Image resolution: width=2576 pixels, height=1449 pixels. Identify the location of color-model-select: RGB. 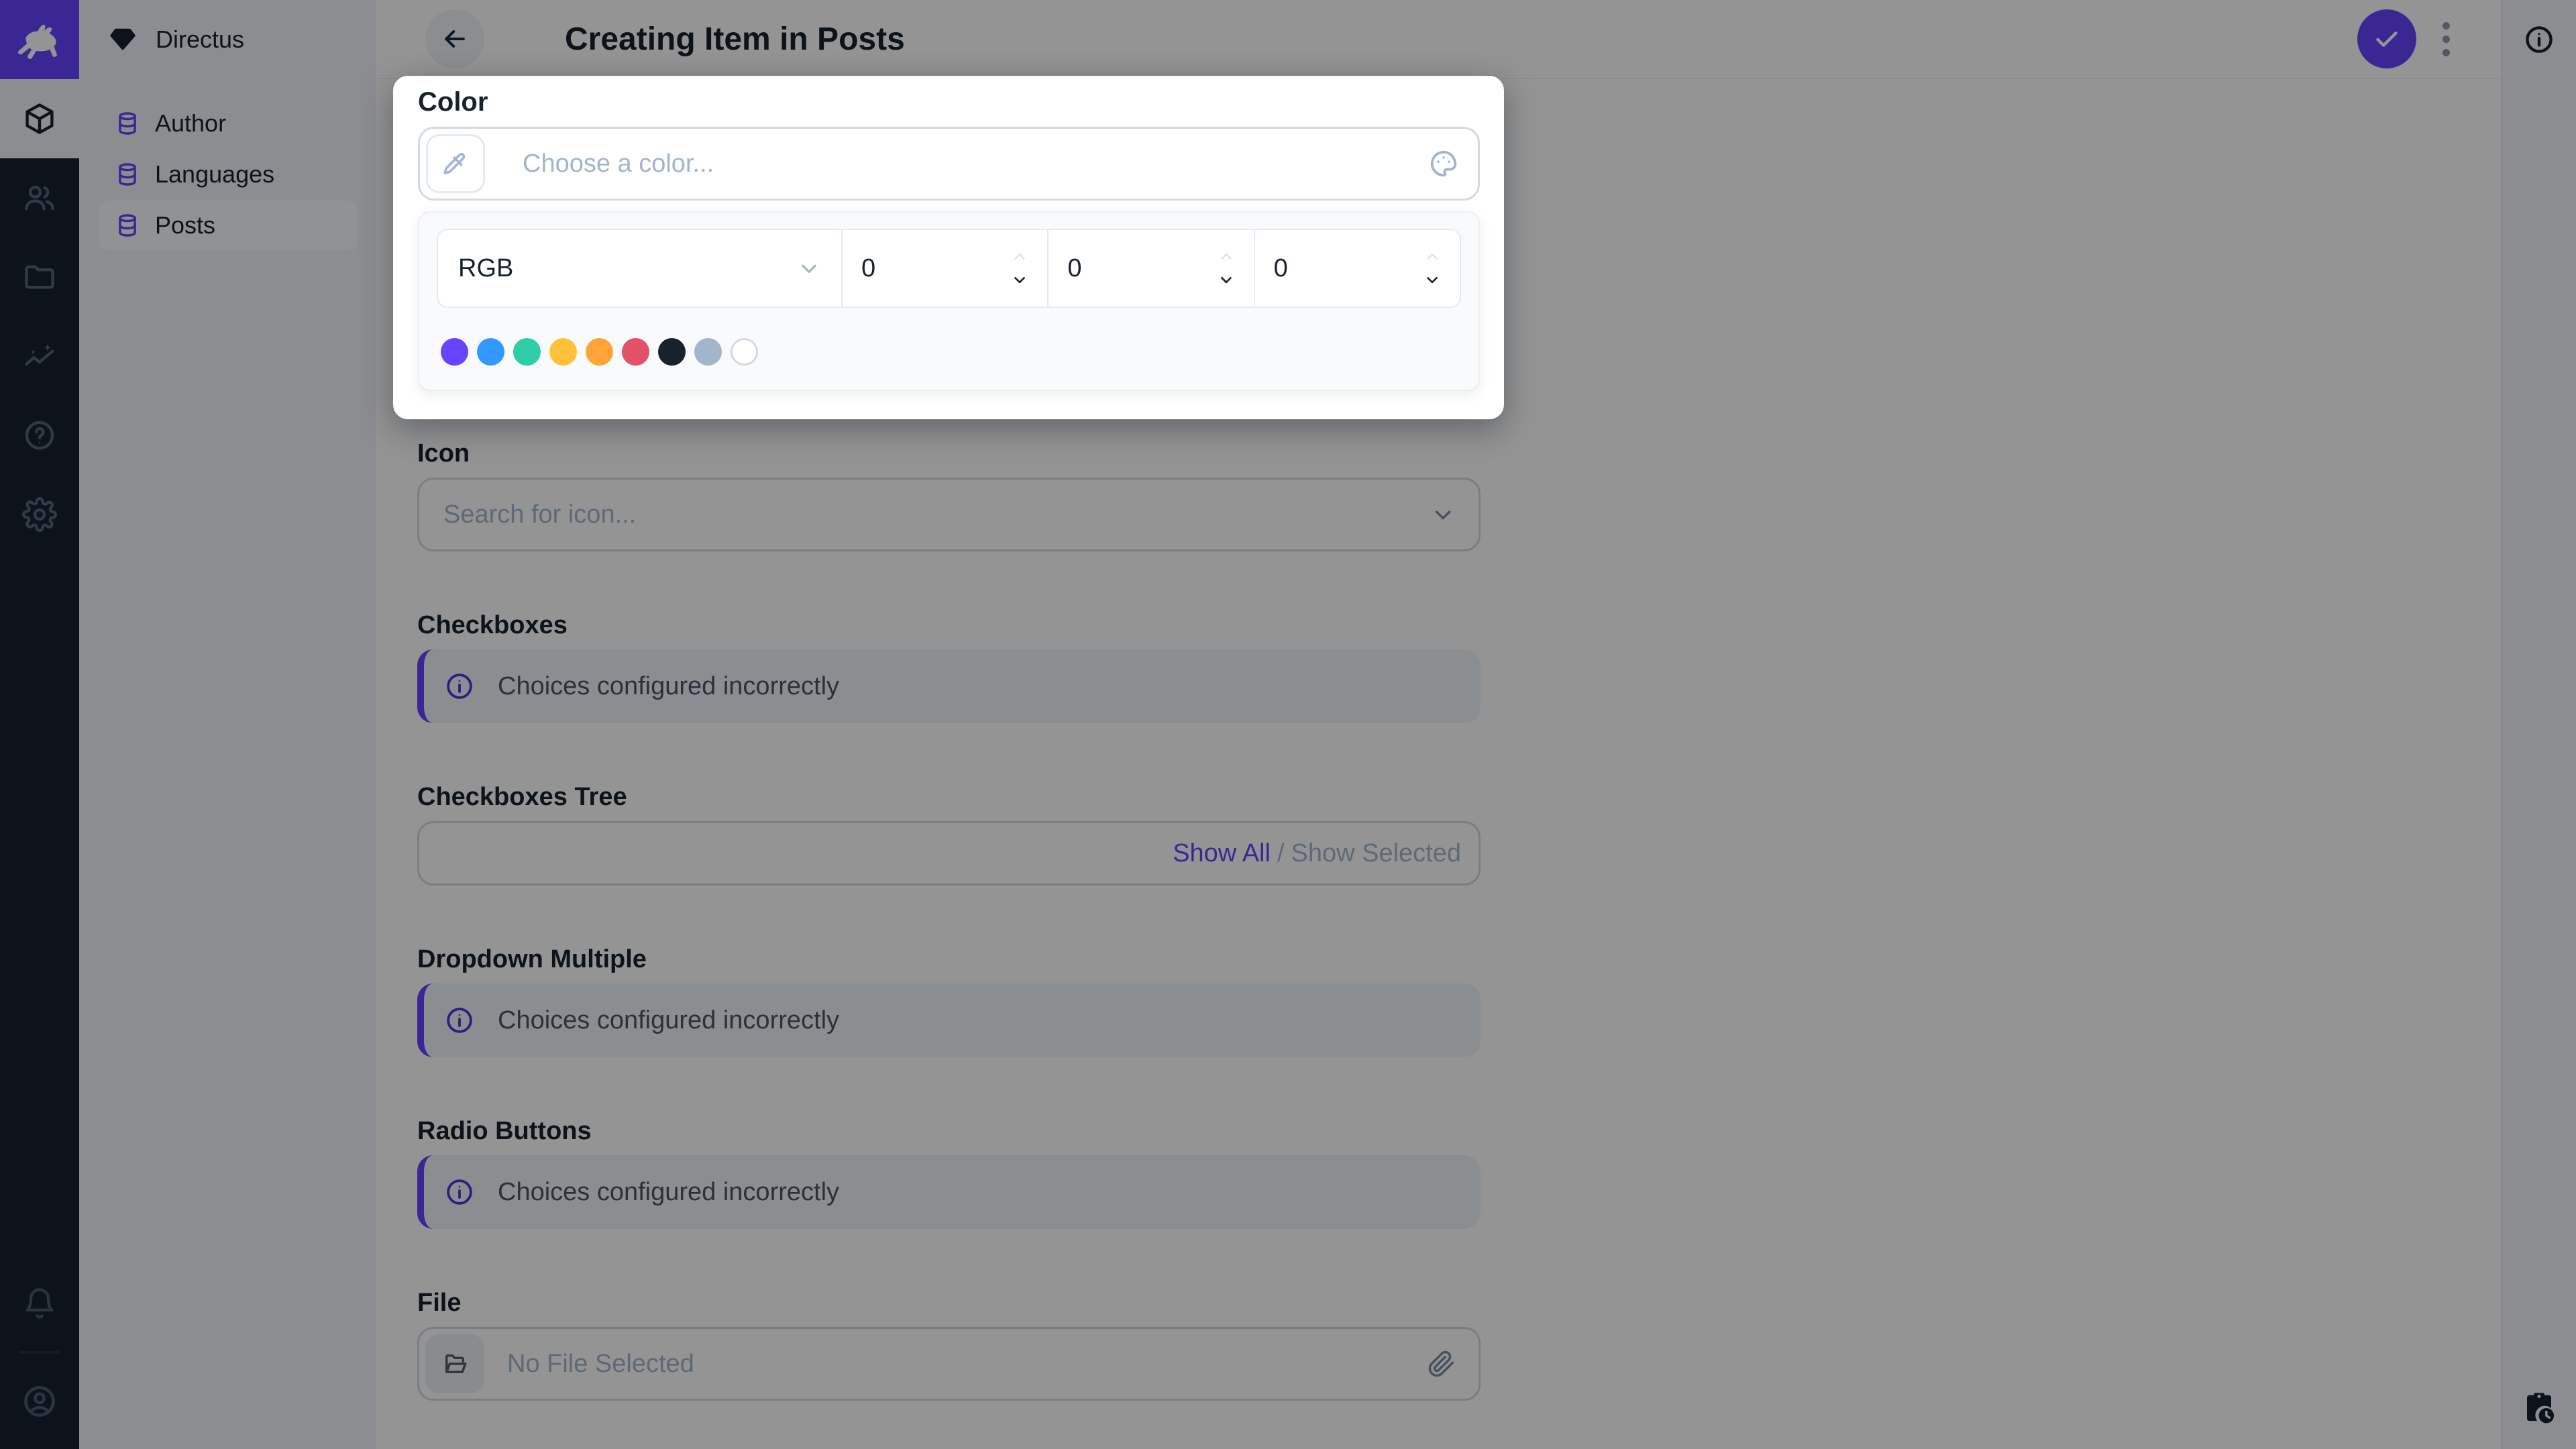
(639, 268).